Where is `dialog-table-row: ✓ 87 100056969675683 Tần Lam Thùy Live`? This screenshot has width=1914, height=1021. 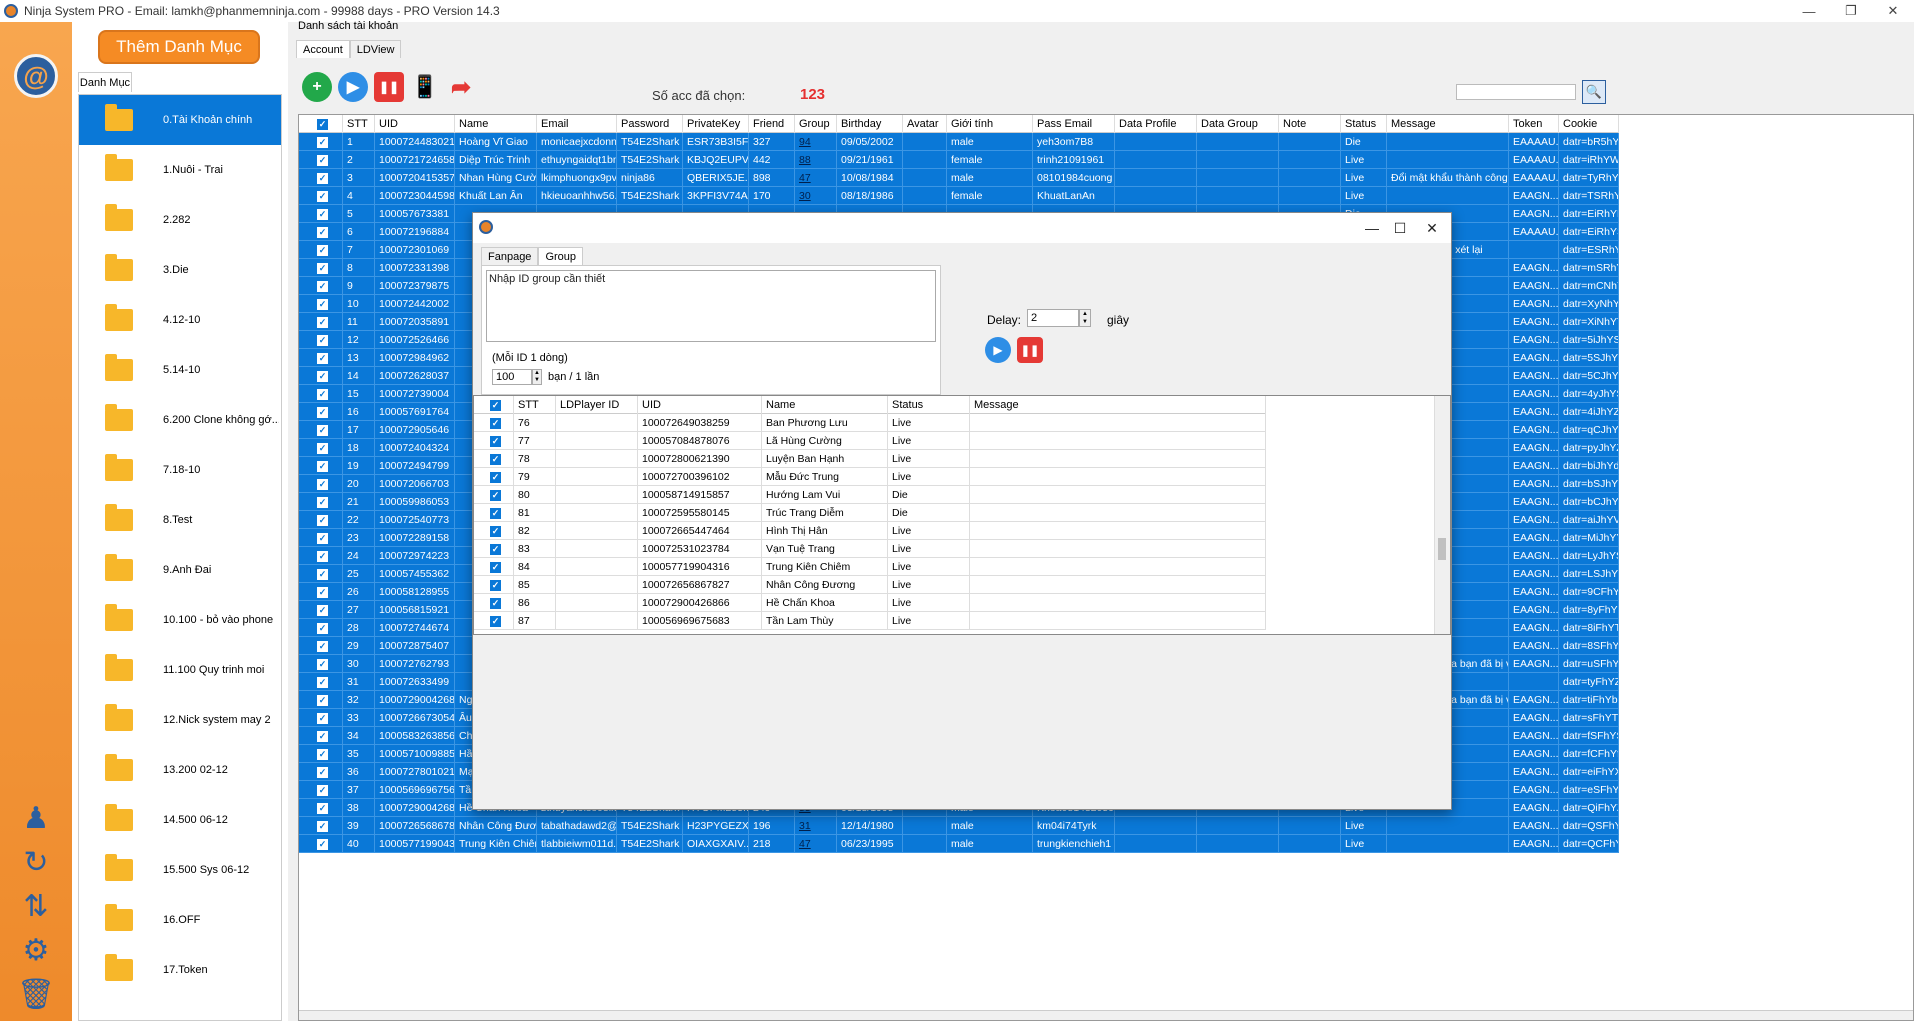 dialog-table-row: ✓ 87 100056969675683 Tần Lam Thùy Live is located at coordinates (870, 621).